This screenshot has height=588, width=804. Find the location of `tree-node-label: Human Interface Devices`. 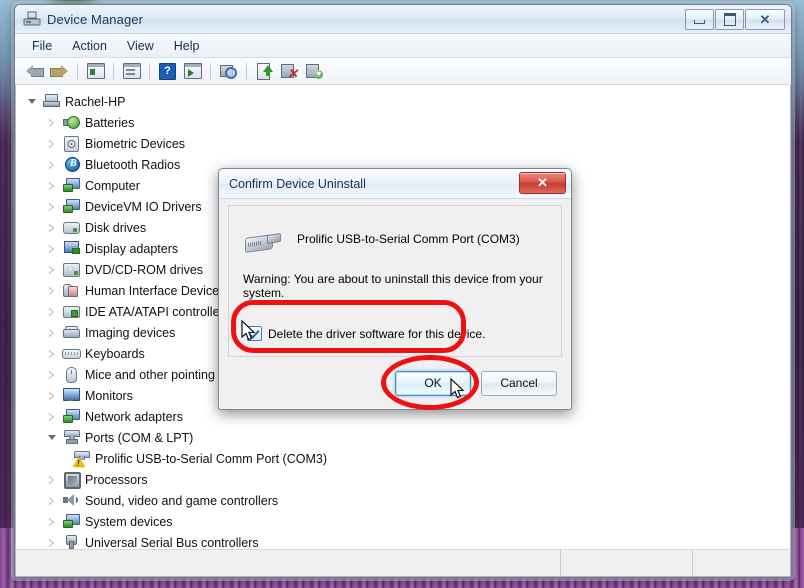

tree-node-label: Human Interface Devices is located at coordinates (155, 290).